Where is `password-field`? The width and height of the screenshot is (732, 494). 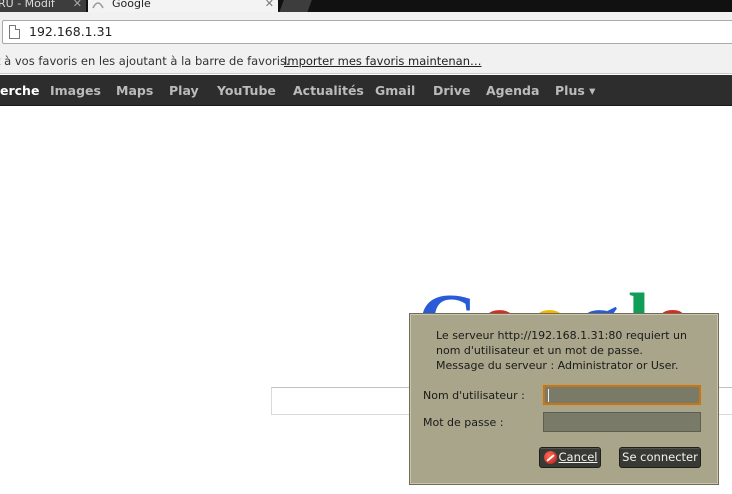 password-field is located at coordinates (622, 422).